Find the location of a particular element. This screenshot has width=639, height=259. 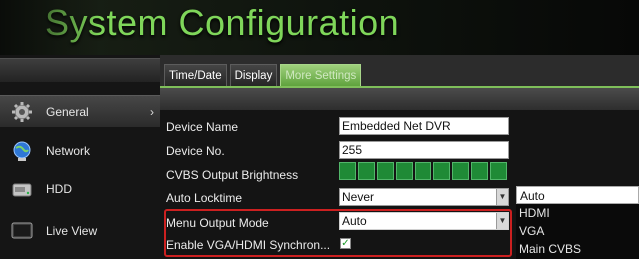

auto-locktime-value: Never is located at coordinates (358, 197).